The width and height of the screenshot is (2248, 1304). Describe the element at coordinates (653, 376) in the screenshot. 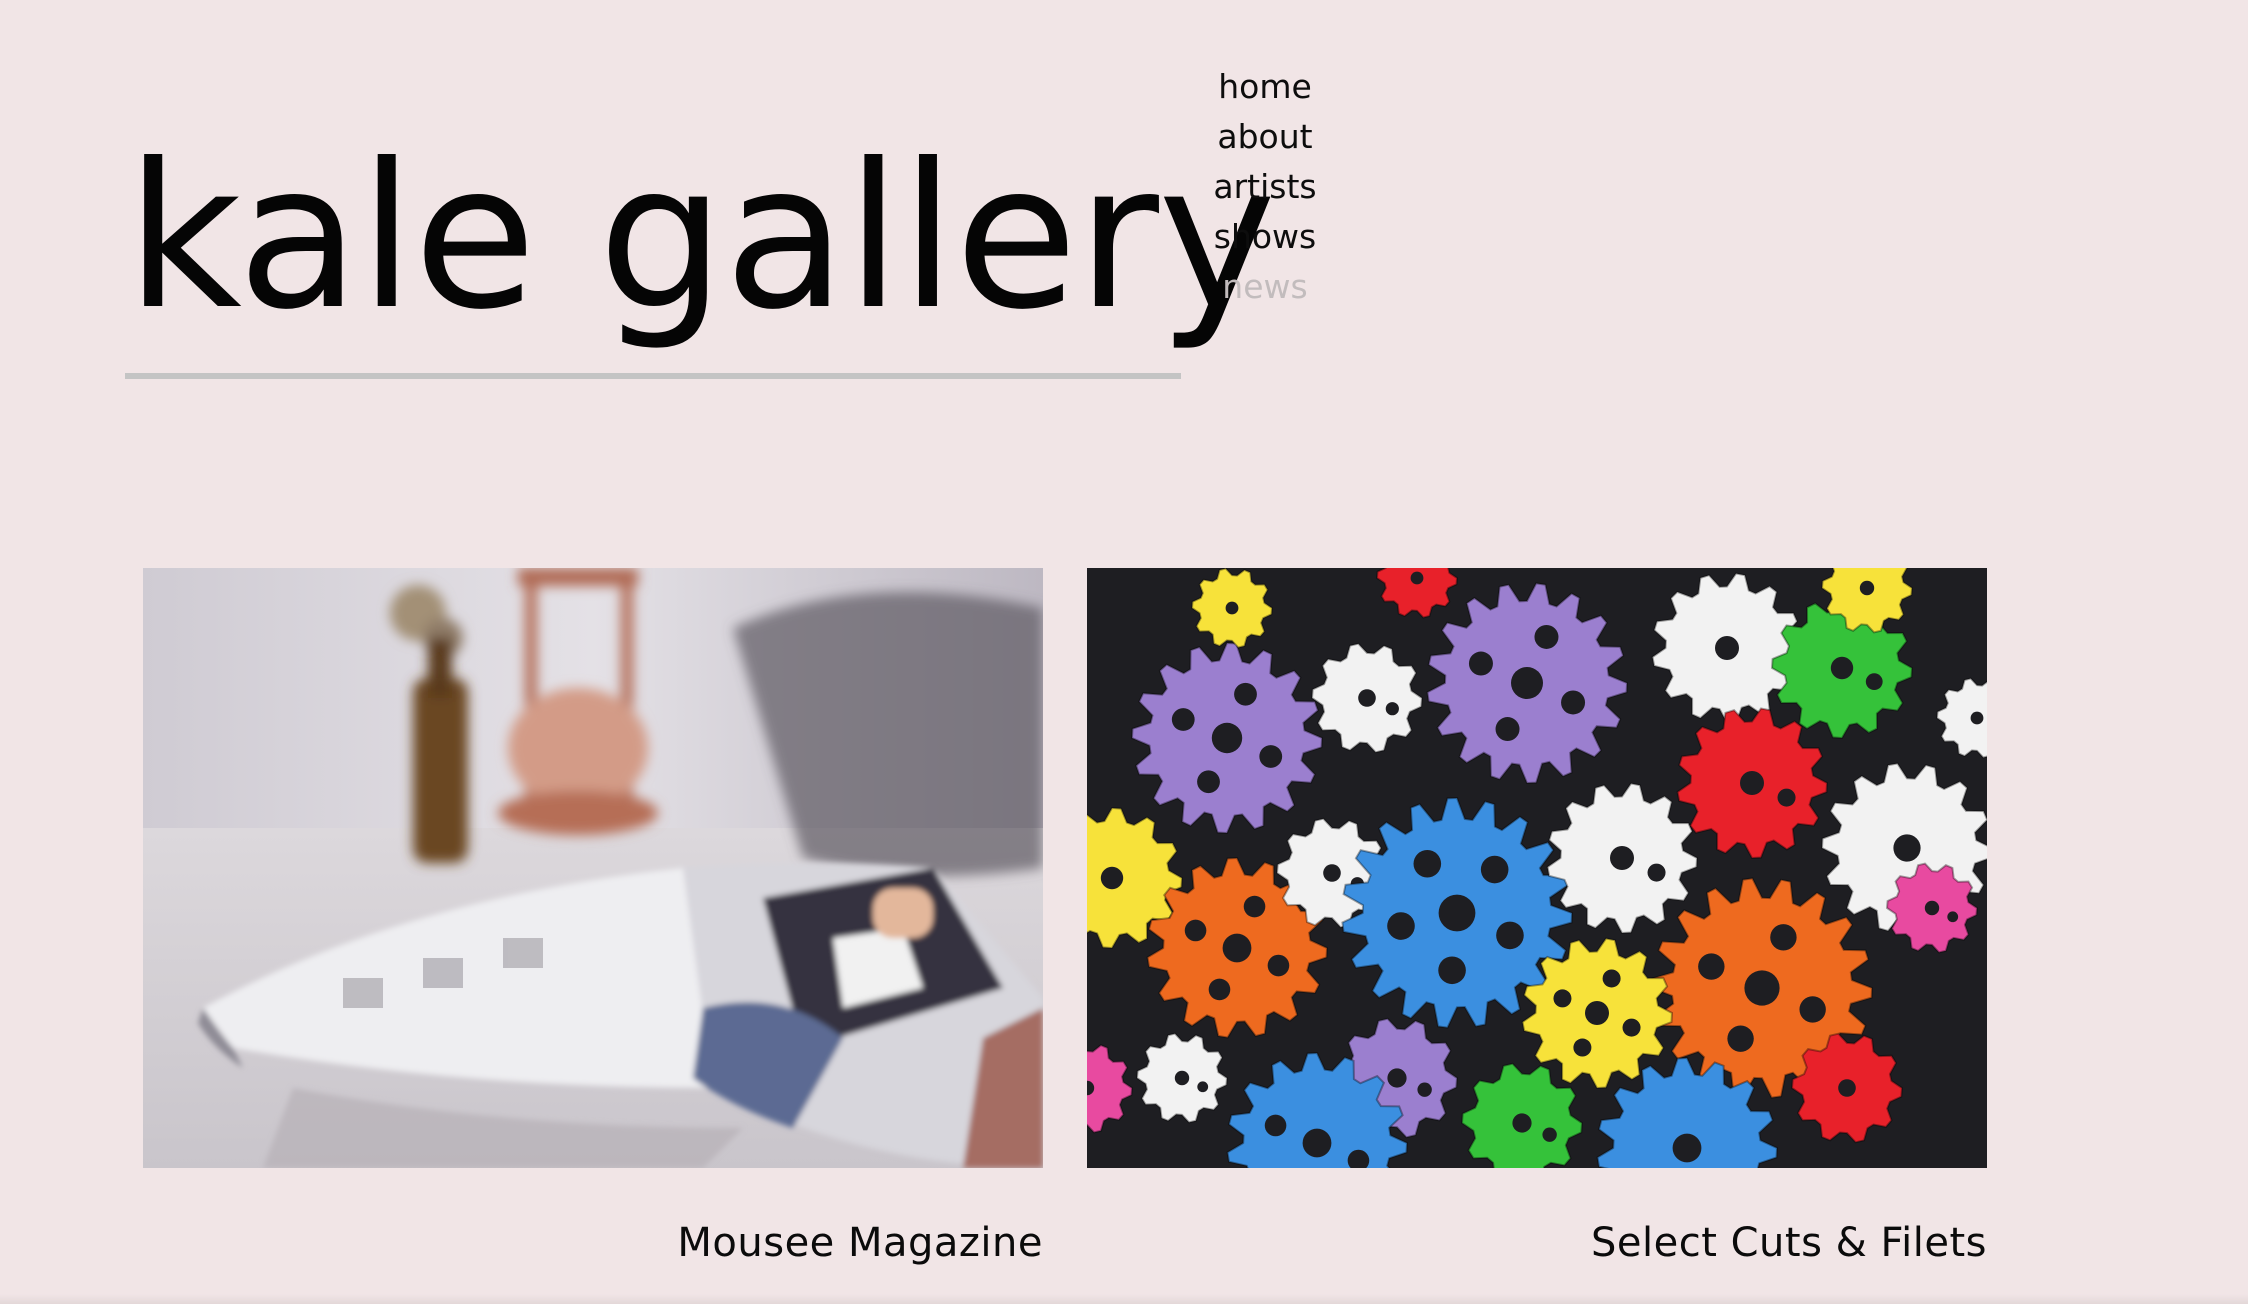

I see `title-divider` at that location.